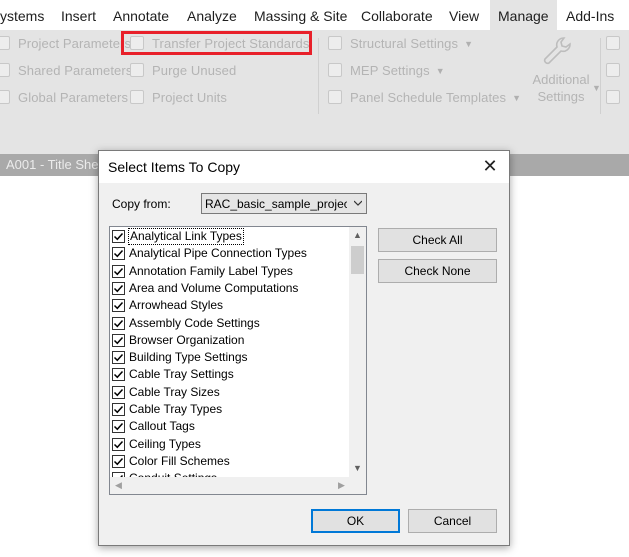 The height and width of the screenshot is (557, 629). Describe the element at coordinates (230, 271) in the screenshot. I see `list-item: Annotation Family Label Types` at that location.